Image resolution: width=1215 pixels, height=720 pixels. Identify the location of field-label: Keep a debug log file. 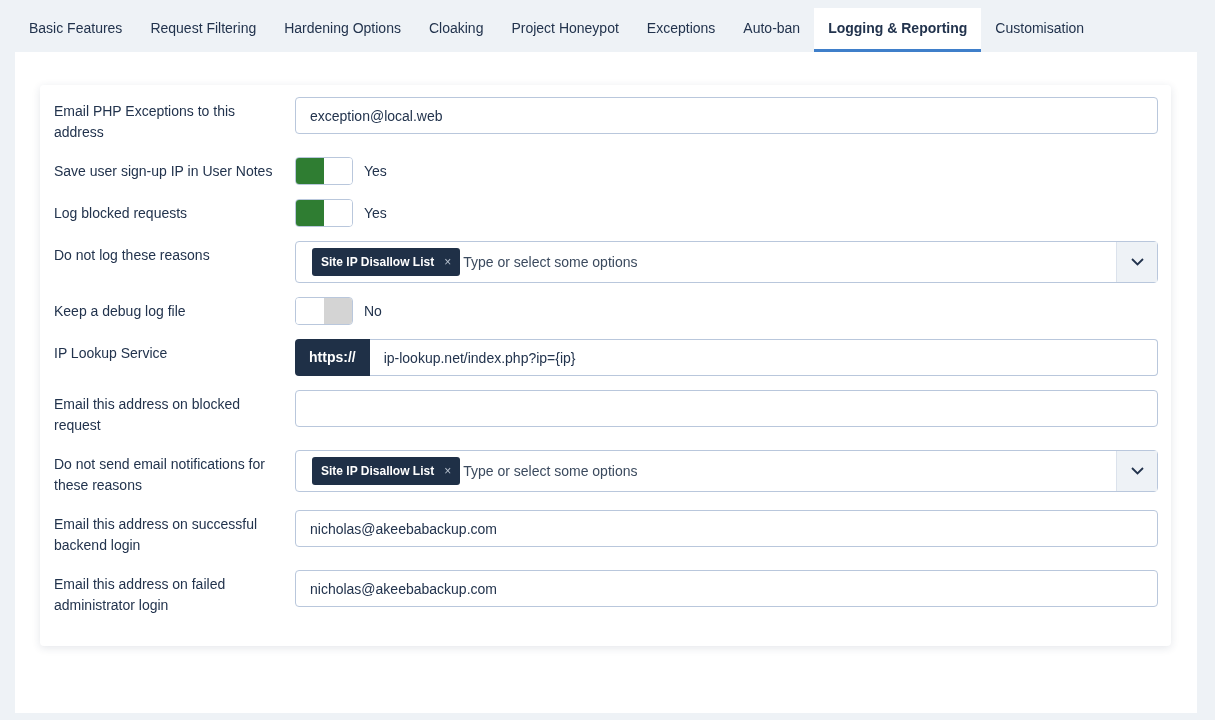
(120, 311).